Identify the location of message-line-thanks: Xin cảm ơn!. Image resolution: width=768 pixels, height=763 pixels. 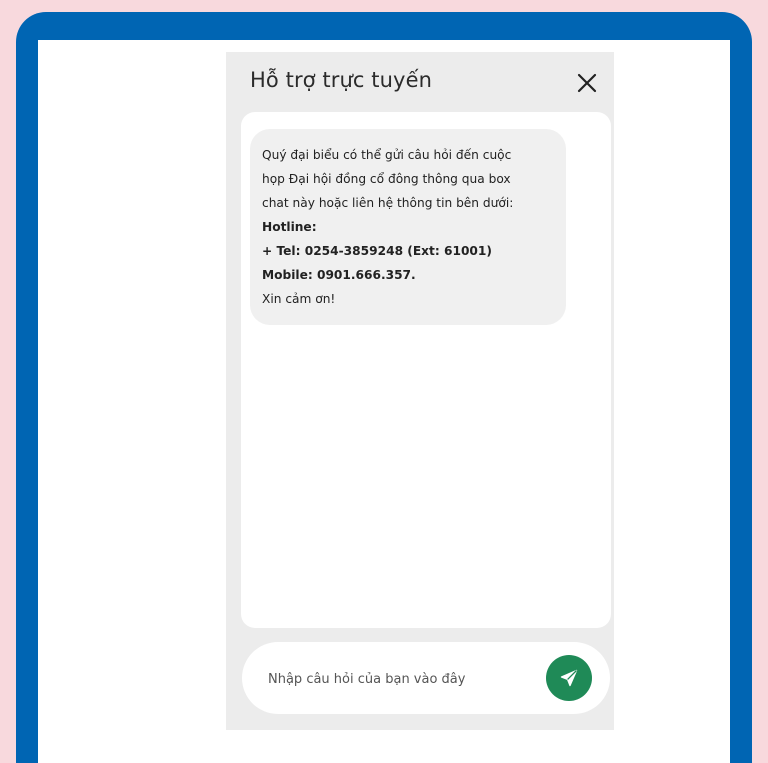
(299, 299).